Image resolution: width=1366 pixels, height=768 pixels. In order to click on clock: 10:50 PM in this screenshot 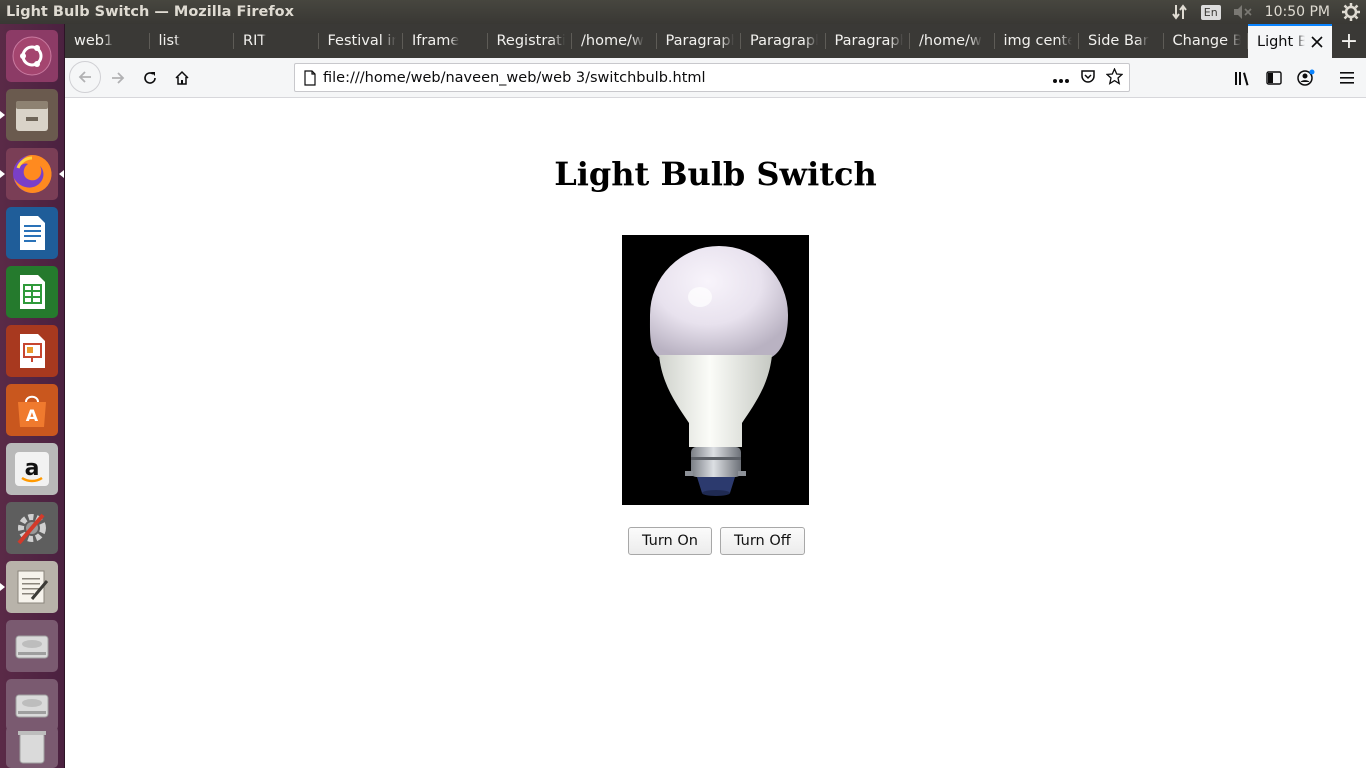, I will do `click(1297, 12)`.